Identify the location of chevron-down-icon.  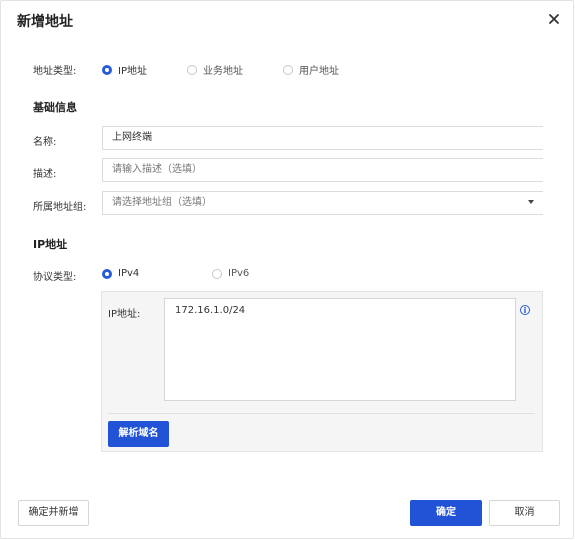
(531, 202).